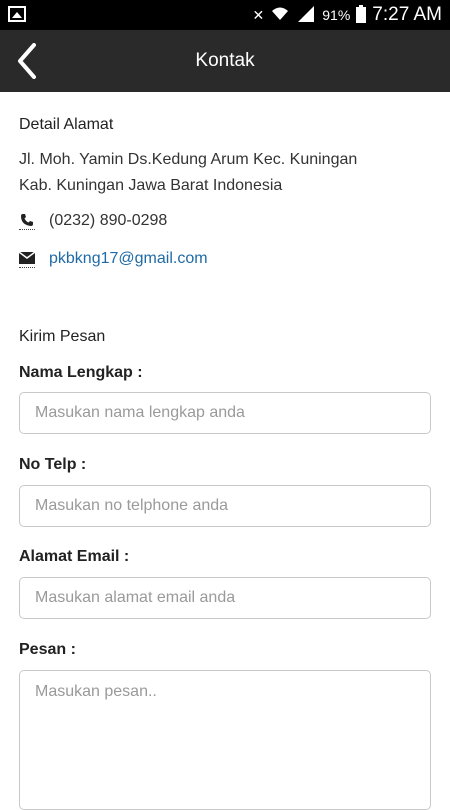 The image size is (450, 810). I want to click on email-link: pkbkng17@gmail.com, so click(128, 259).